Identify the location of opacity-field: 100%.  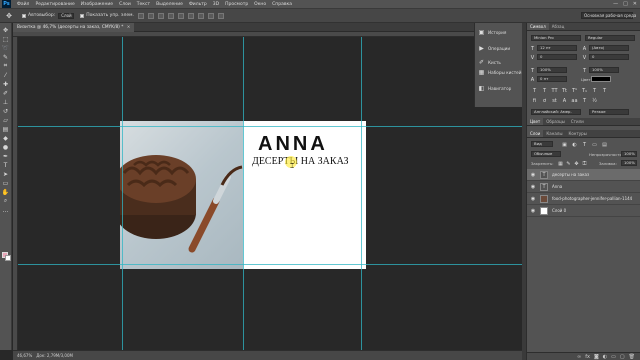
(629, 154).